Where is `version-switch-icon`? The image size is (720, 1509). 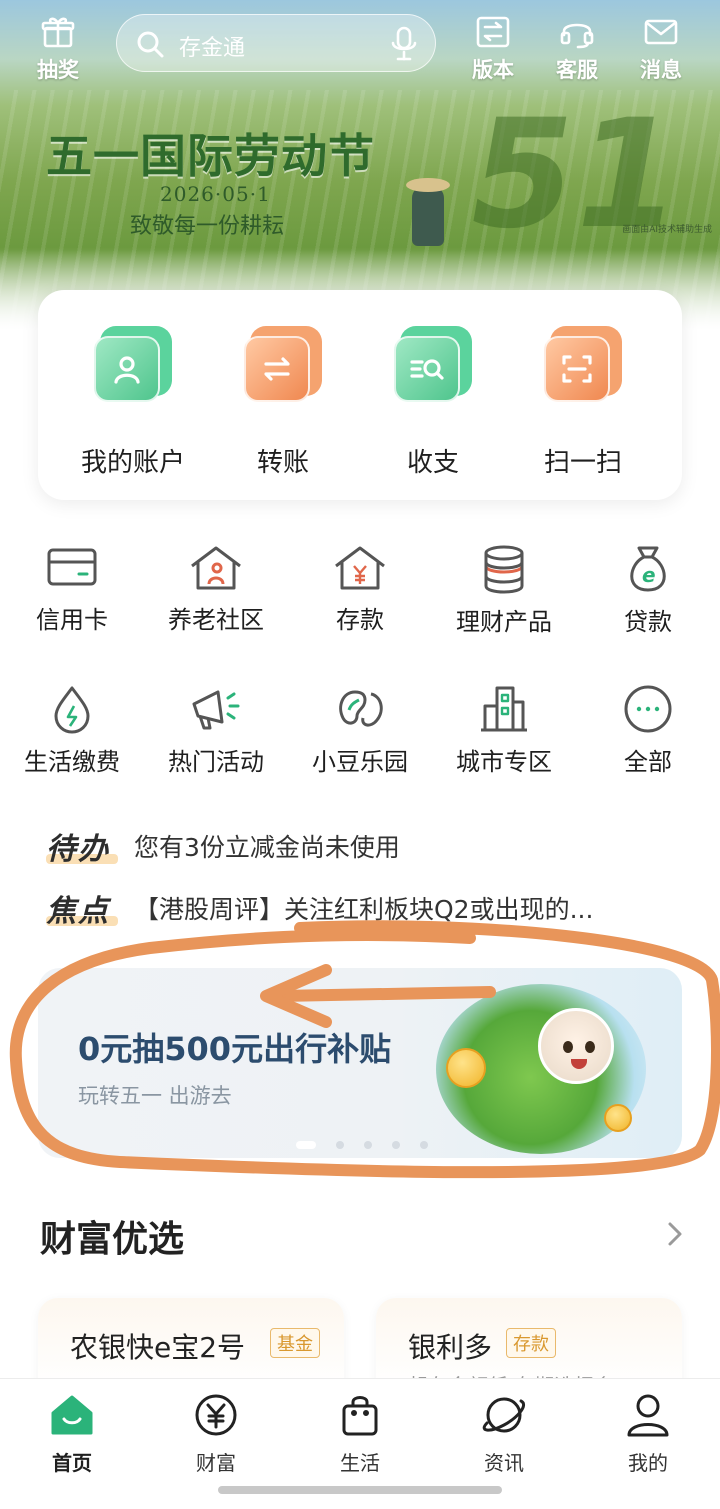
version-switch-icon is located at coordinates (493, 32).